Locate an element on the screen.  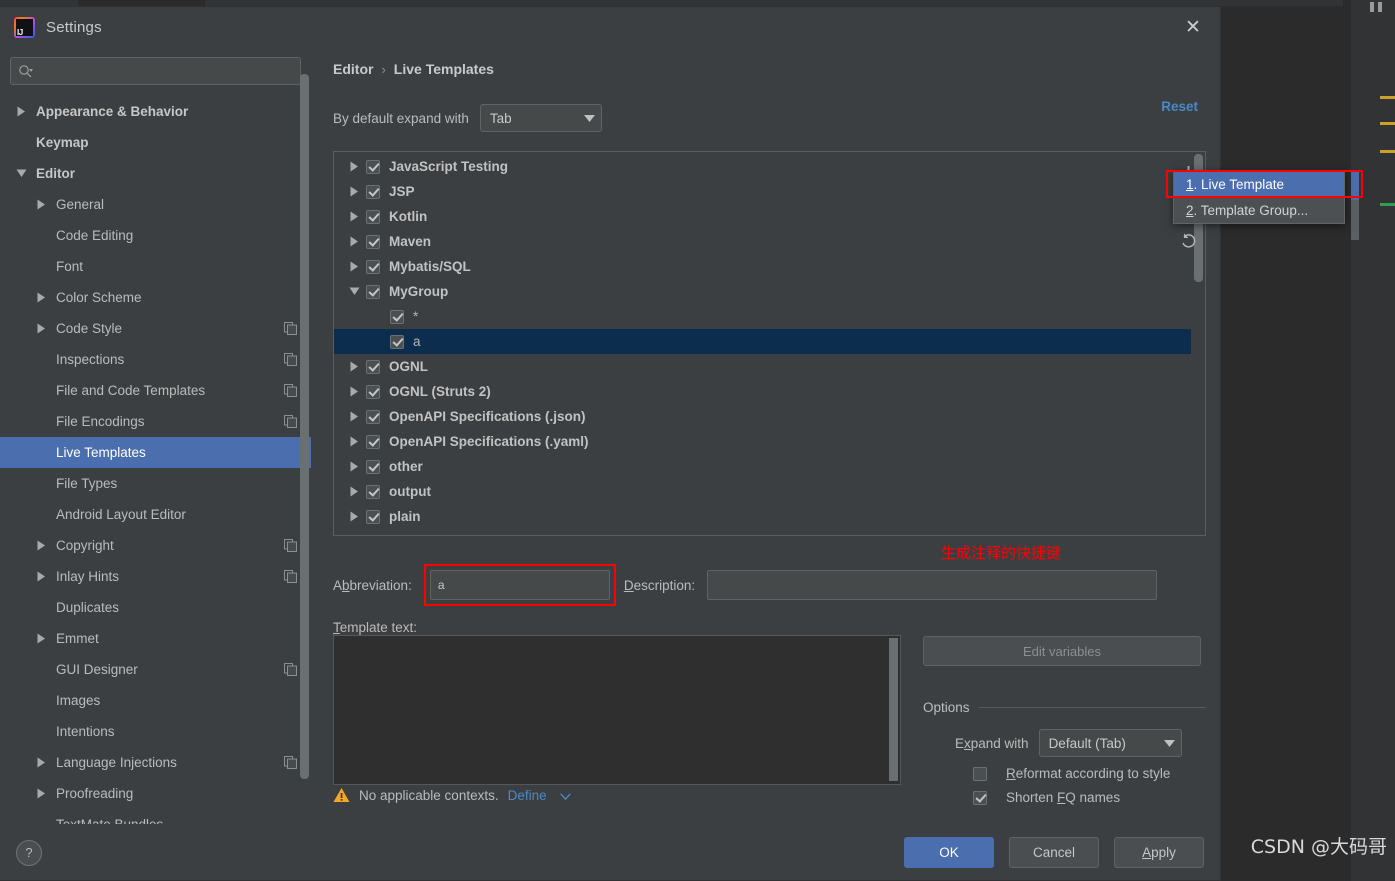
sidebar-item-general: General is located at coordinates (155, 204).